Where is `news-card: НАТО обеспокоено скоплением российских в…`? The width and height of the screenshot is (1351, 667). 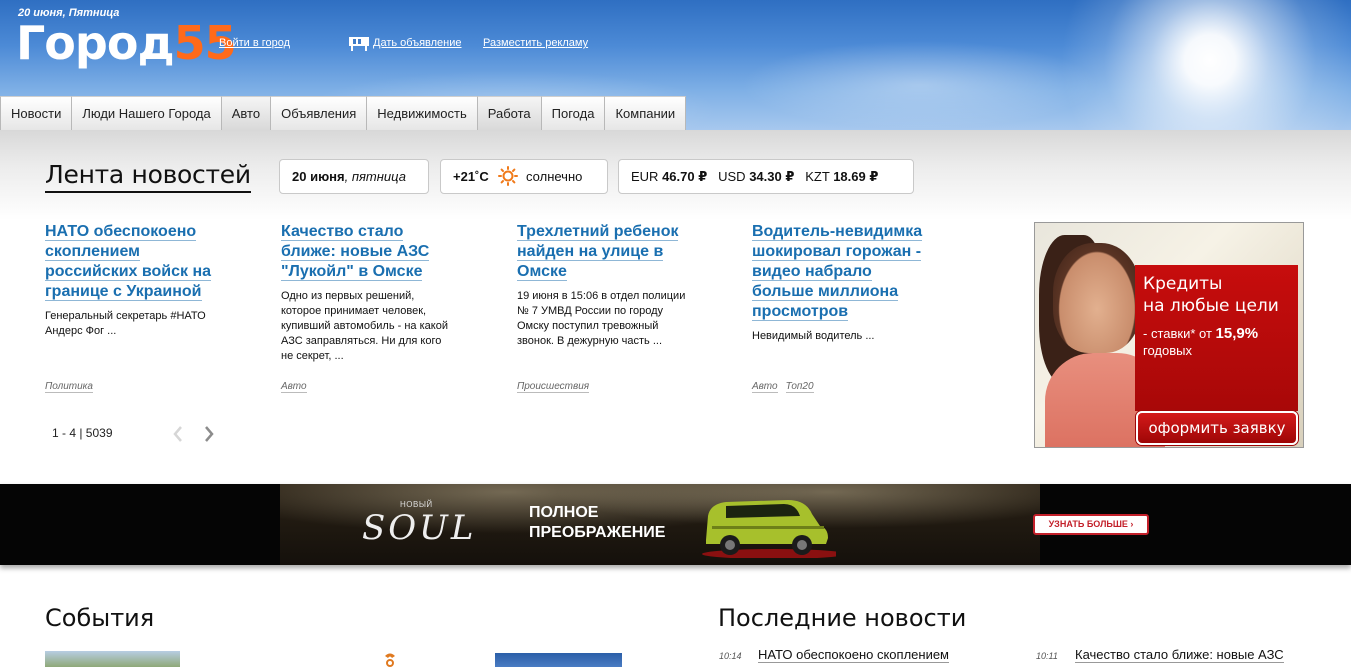
news-card: НАТО обеспокоено скоплением российских в… is located at coordinates (132, 280).